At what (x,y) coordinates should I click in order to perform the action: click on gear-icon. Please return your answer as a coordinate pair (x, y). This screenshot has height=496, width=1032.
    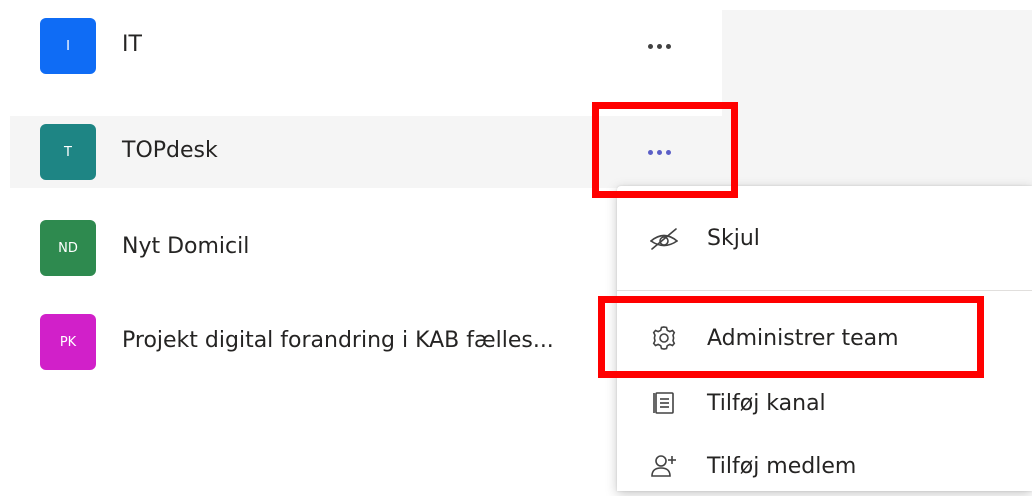
    Looking at the image, I should click on (664, 338).